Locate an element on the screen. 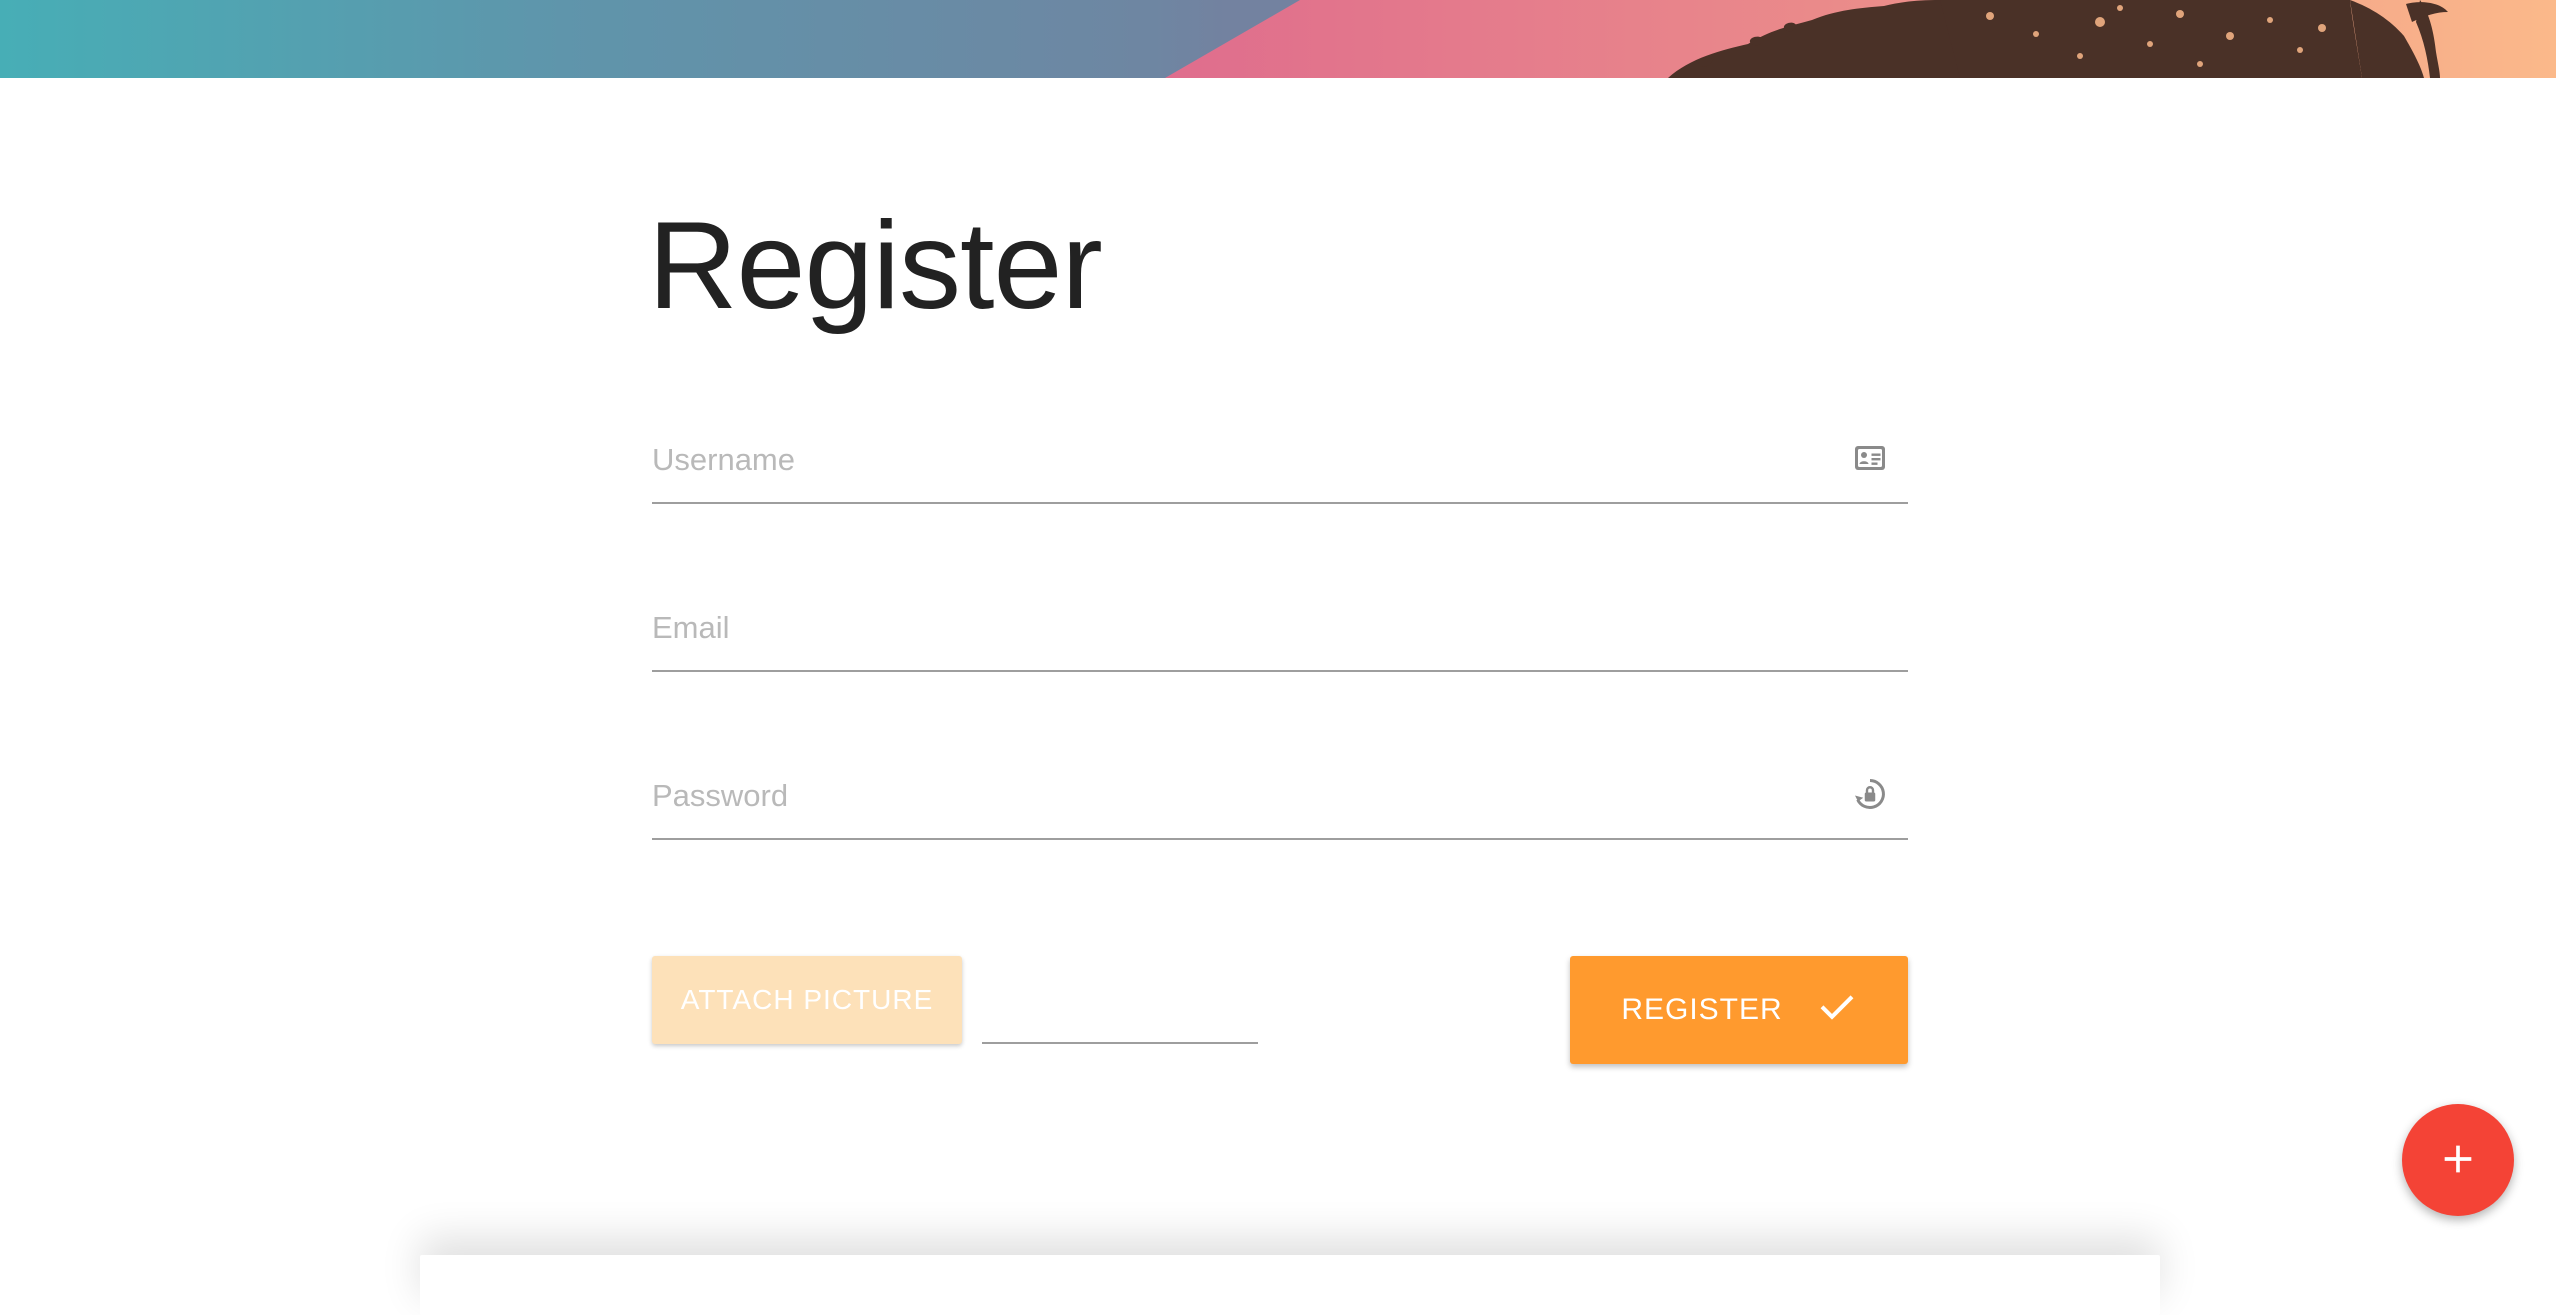  add-fab-button is located at coordinates (2458, 1160).